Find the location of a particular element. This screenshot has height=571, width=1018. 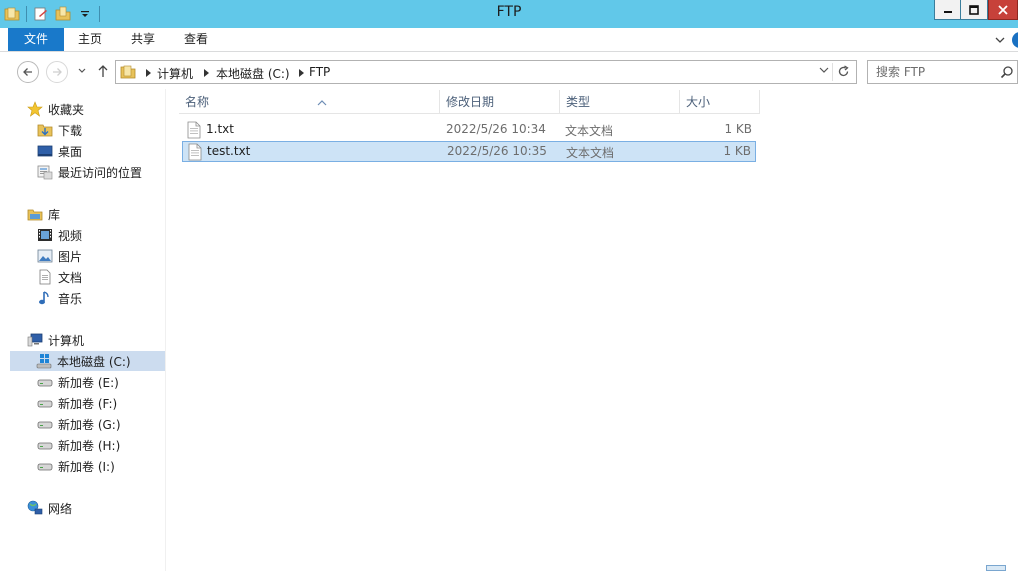

help-icon is located at coordinates (1015, 40).